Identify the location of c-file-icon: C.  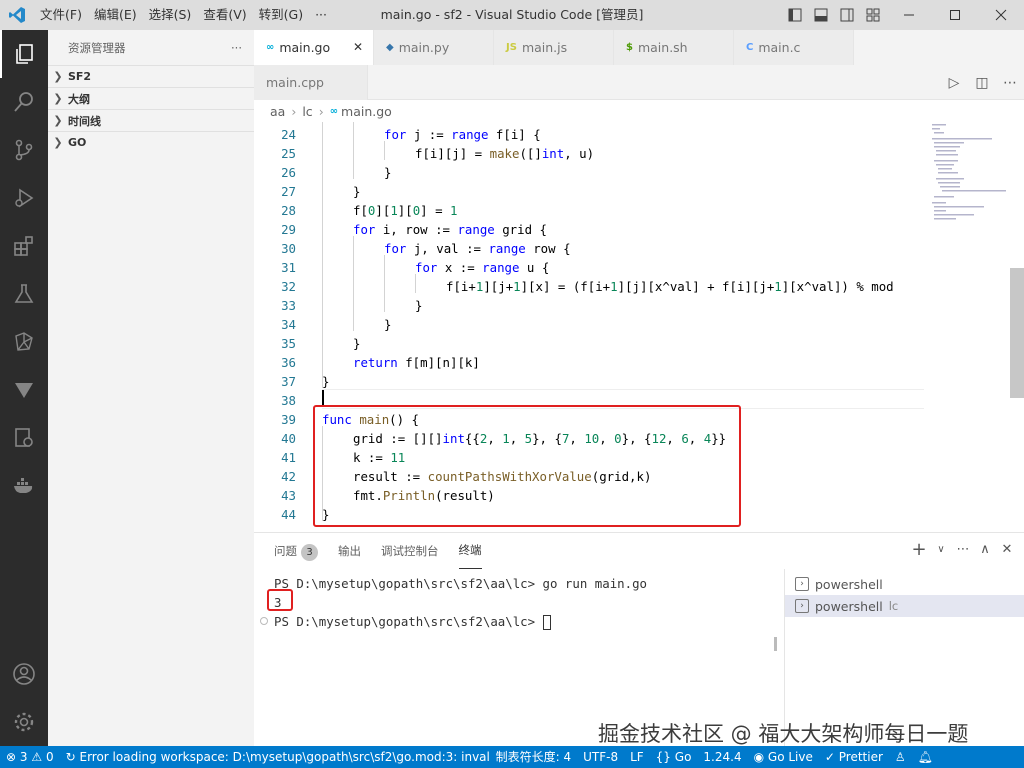
(750, 47).